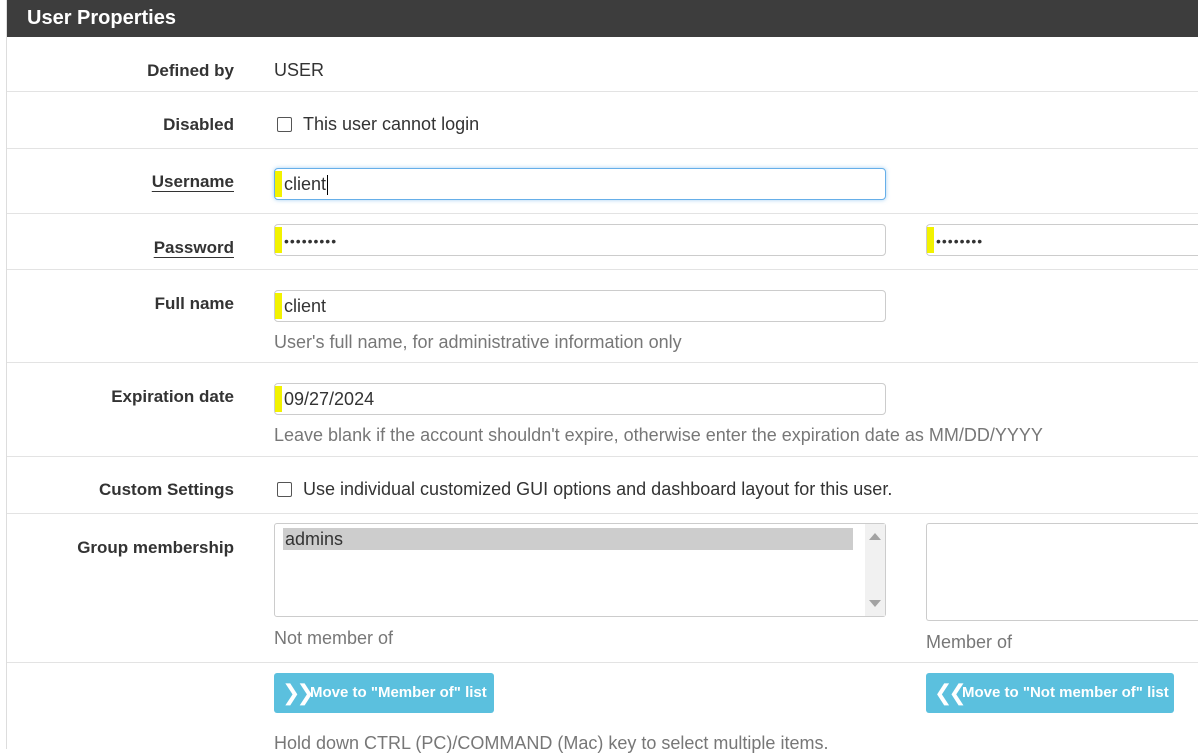  I want to click on password-value: •••••••••, so click(311, 241).